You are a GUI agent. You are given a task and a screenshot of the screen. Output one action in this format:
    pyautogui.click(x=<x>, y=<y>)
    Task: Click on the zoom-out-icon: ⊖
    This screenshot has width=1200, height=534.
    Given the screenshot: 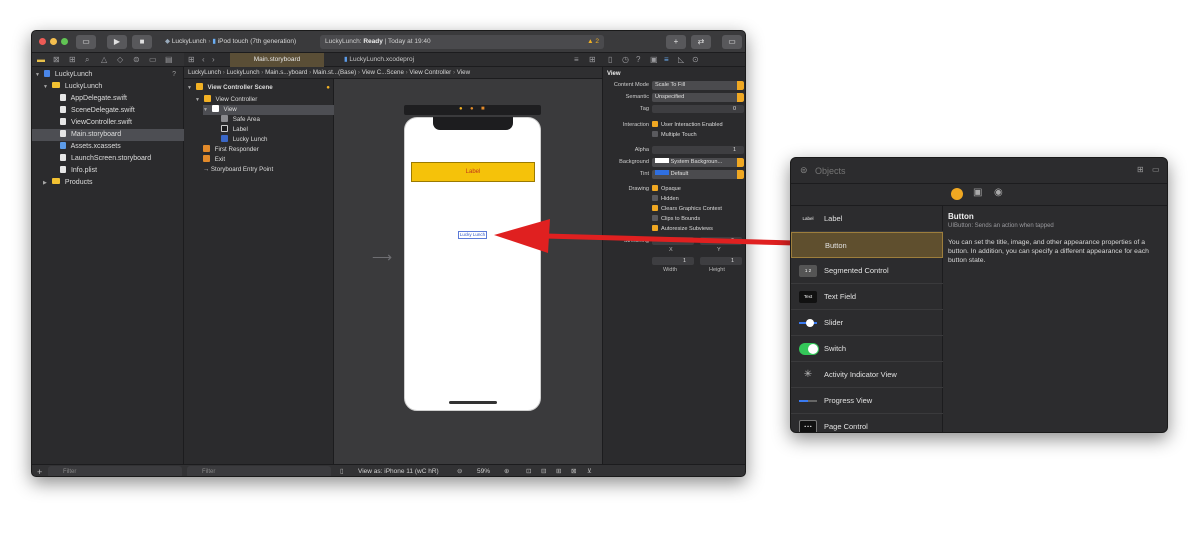 What is the action you would take?
    pyautogui.click(x=459, y=470)
    